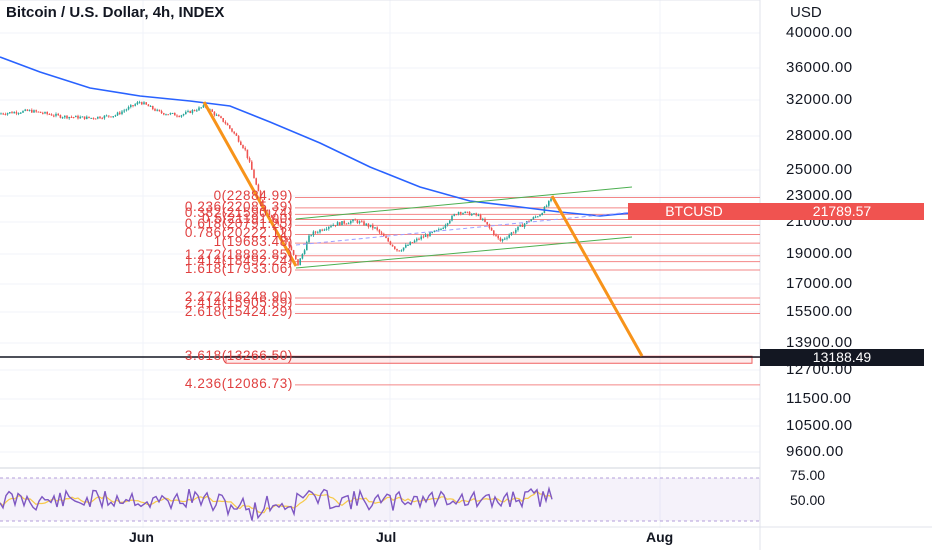  What do you see at coordinates (238, 383) in the screenshot?
I see `fib-level-label: 4.236(12086.73)` at bounding box center [238, 383].